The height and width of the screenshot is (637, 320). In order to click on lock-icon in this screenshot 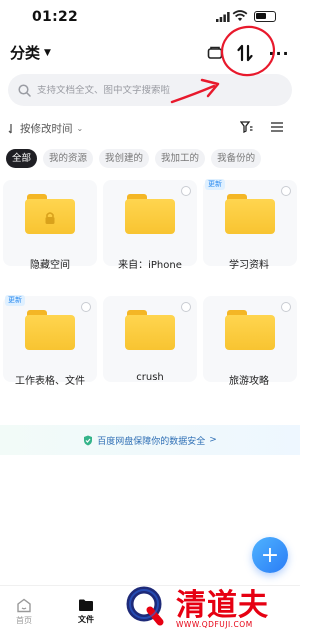, I will do `click(50, 218)`.